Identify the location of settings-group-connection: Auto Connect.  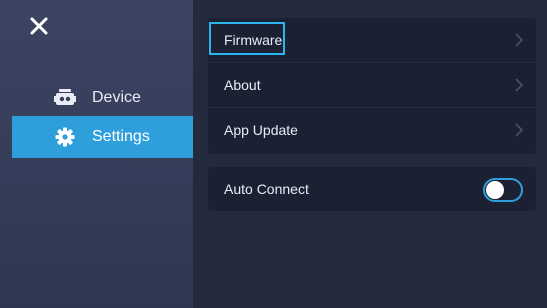
(372, 189).